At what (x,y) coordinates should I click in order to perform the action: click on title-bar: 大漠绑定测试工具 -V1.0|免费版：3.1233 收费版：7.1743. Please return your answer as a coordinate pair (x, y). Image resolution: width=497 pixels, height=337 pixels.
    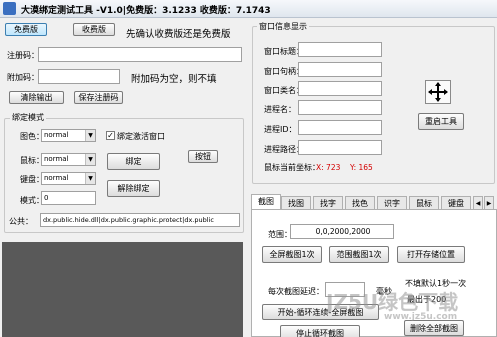
    Looking at the image, I should click on (248, 9).